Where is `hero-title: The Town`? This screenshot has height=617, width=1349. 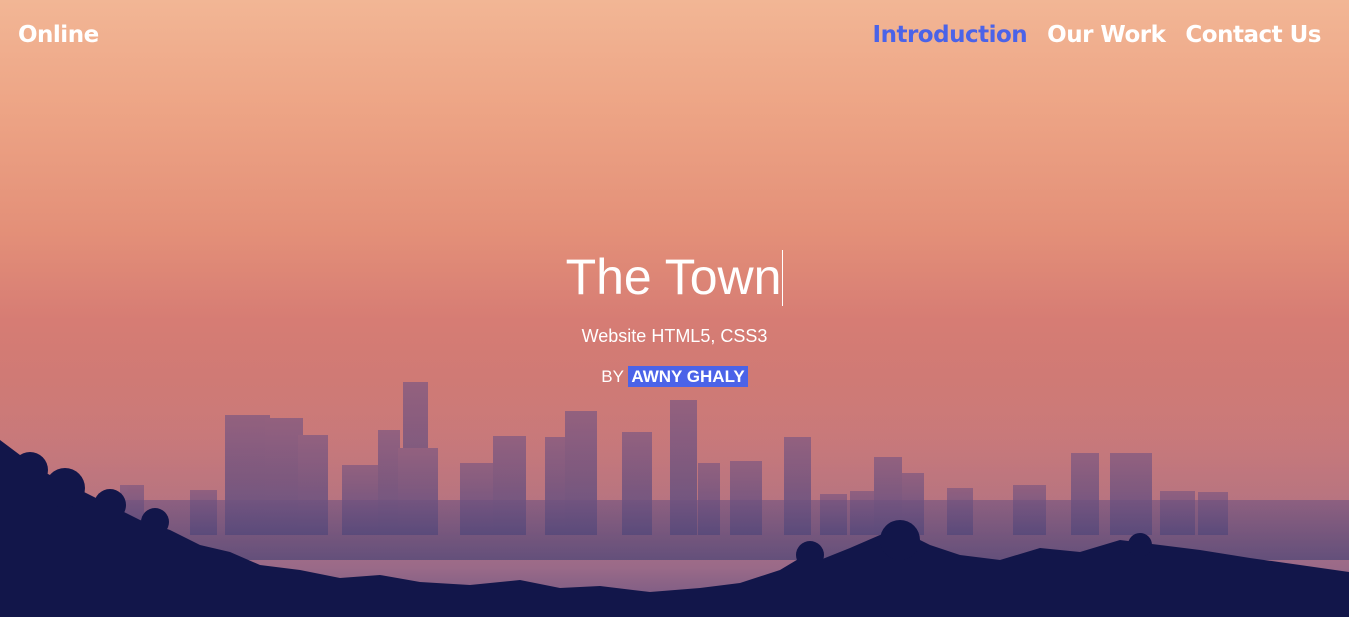
hero-title: The Town is located at coordinates (673, 277).